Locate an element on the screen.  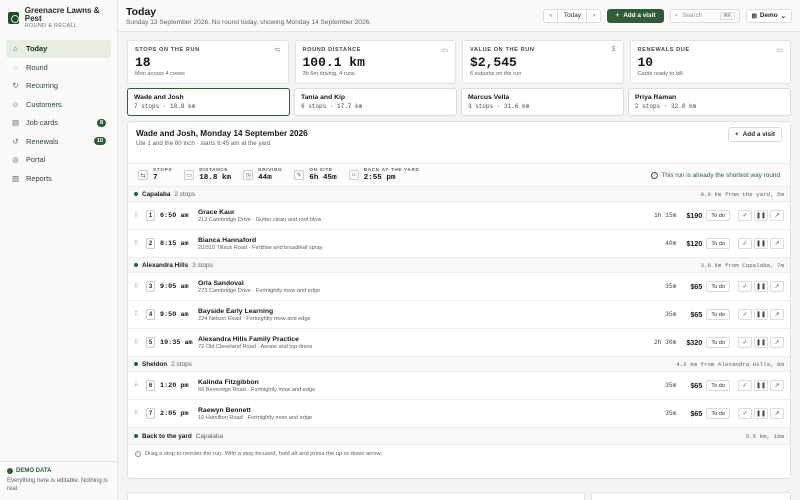
client-name: Bayside Early Learning is located at coordinates (420, 311).